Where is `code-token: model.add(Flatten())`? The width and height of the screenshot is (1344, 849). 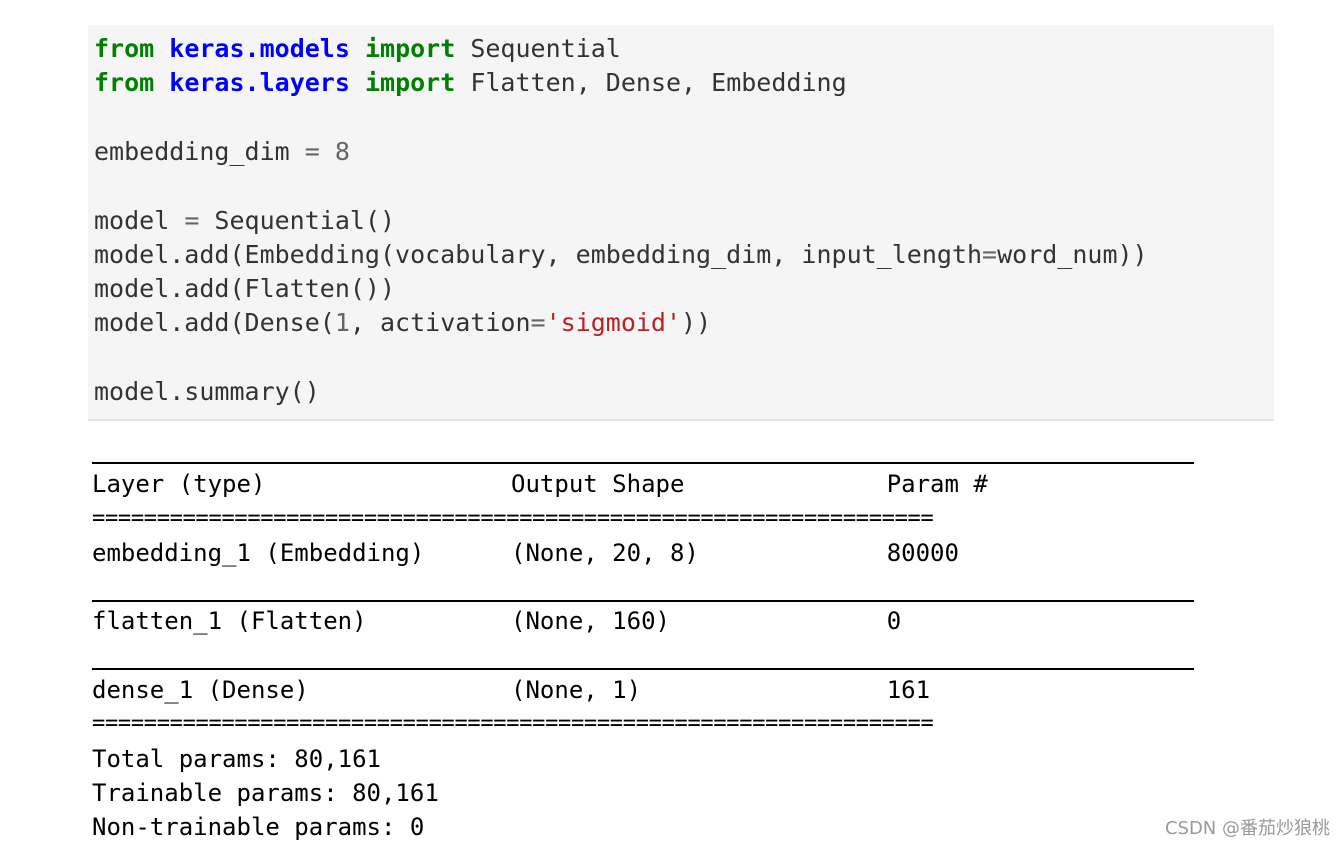
code-token: model.add(Flatten()) is located at coordinates (245, 289).